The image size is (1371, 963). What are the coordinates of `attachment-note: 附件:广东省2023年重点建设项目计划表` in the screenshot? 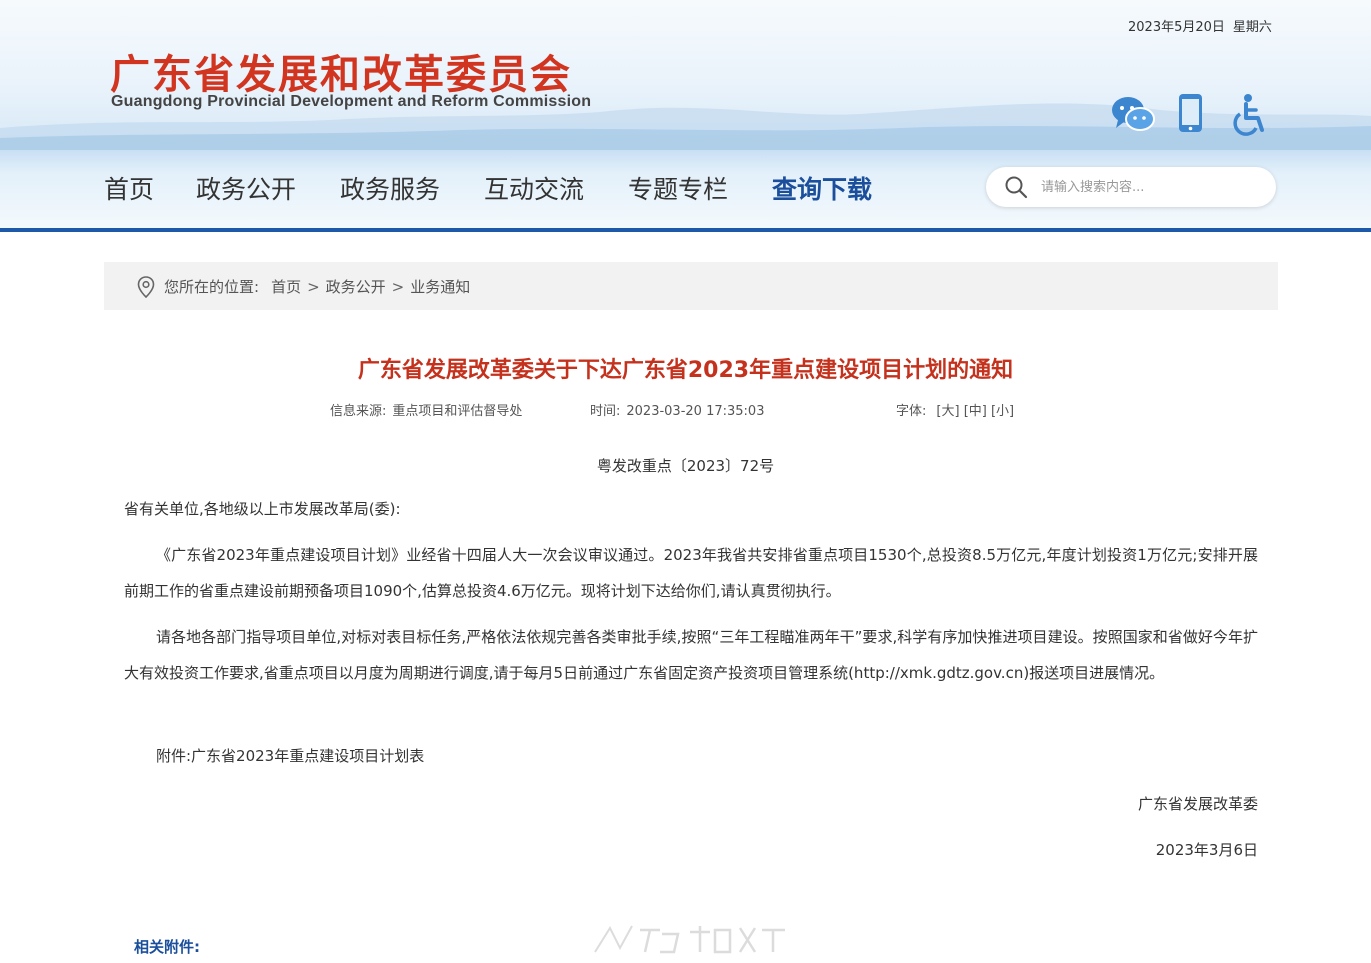 It's located at (290, 756).